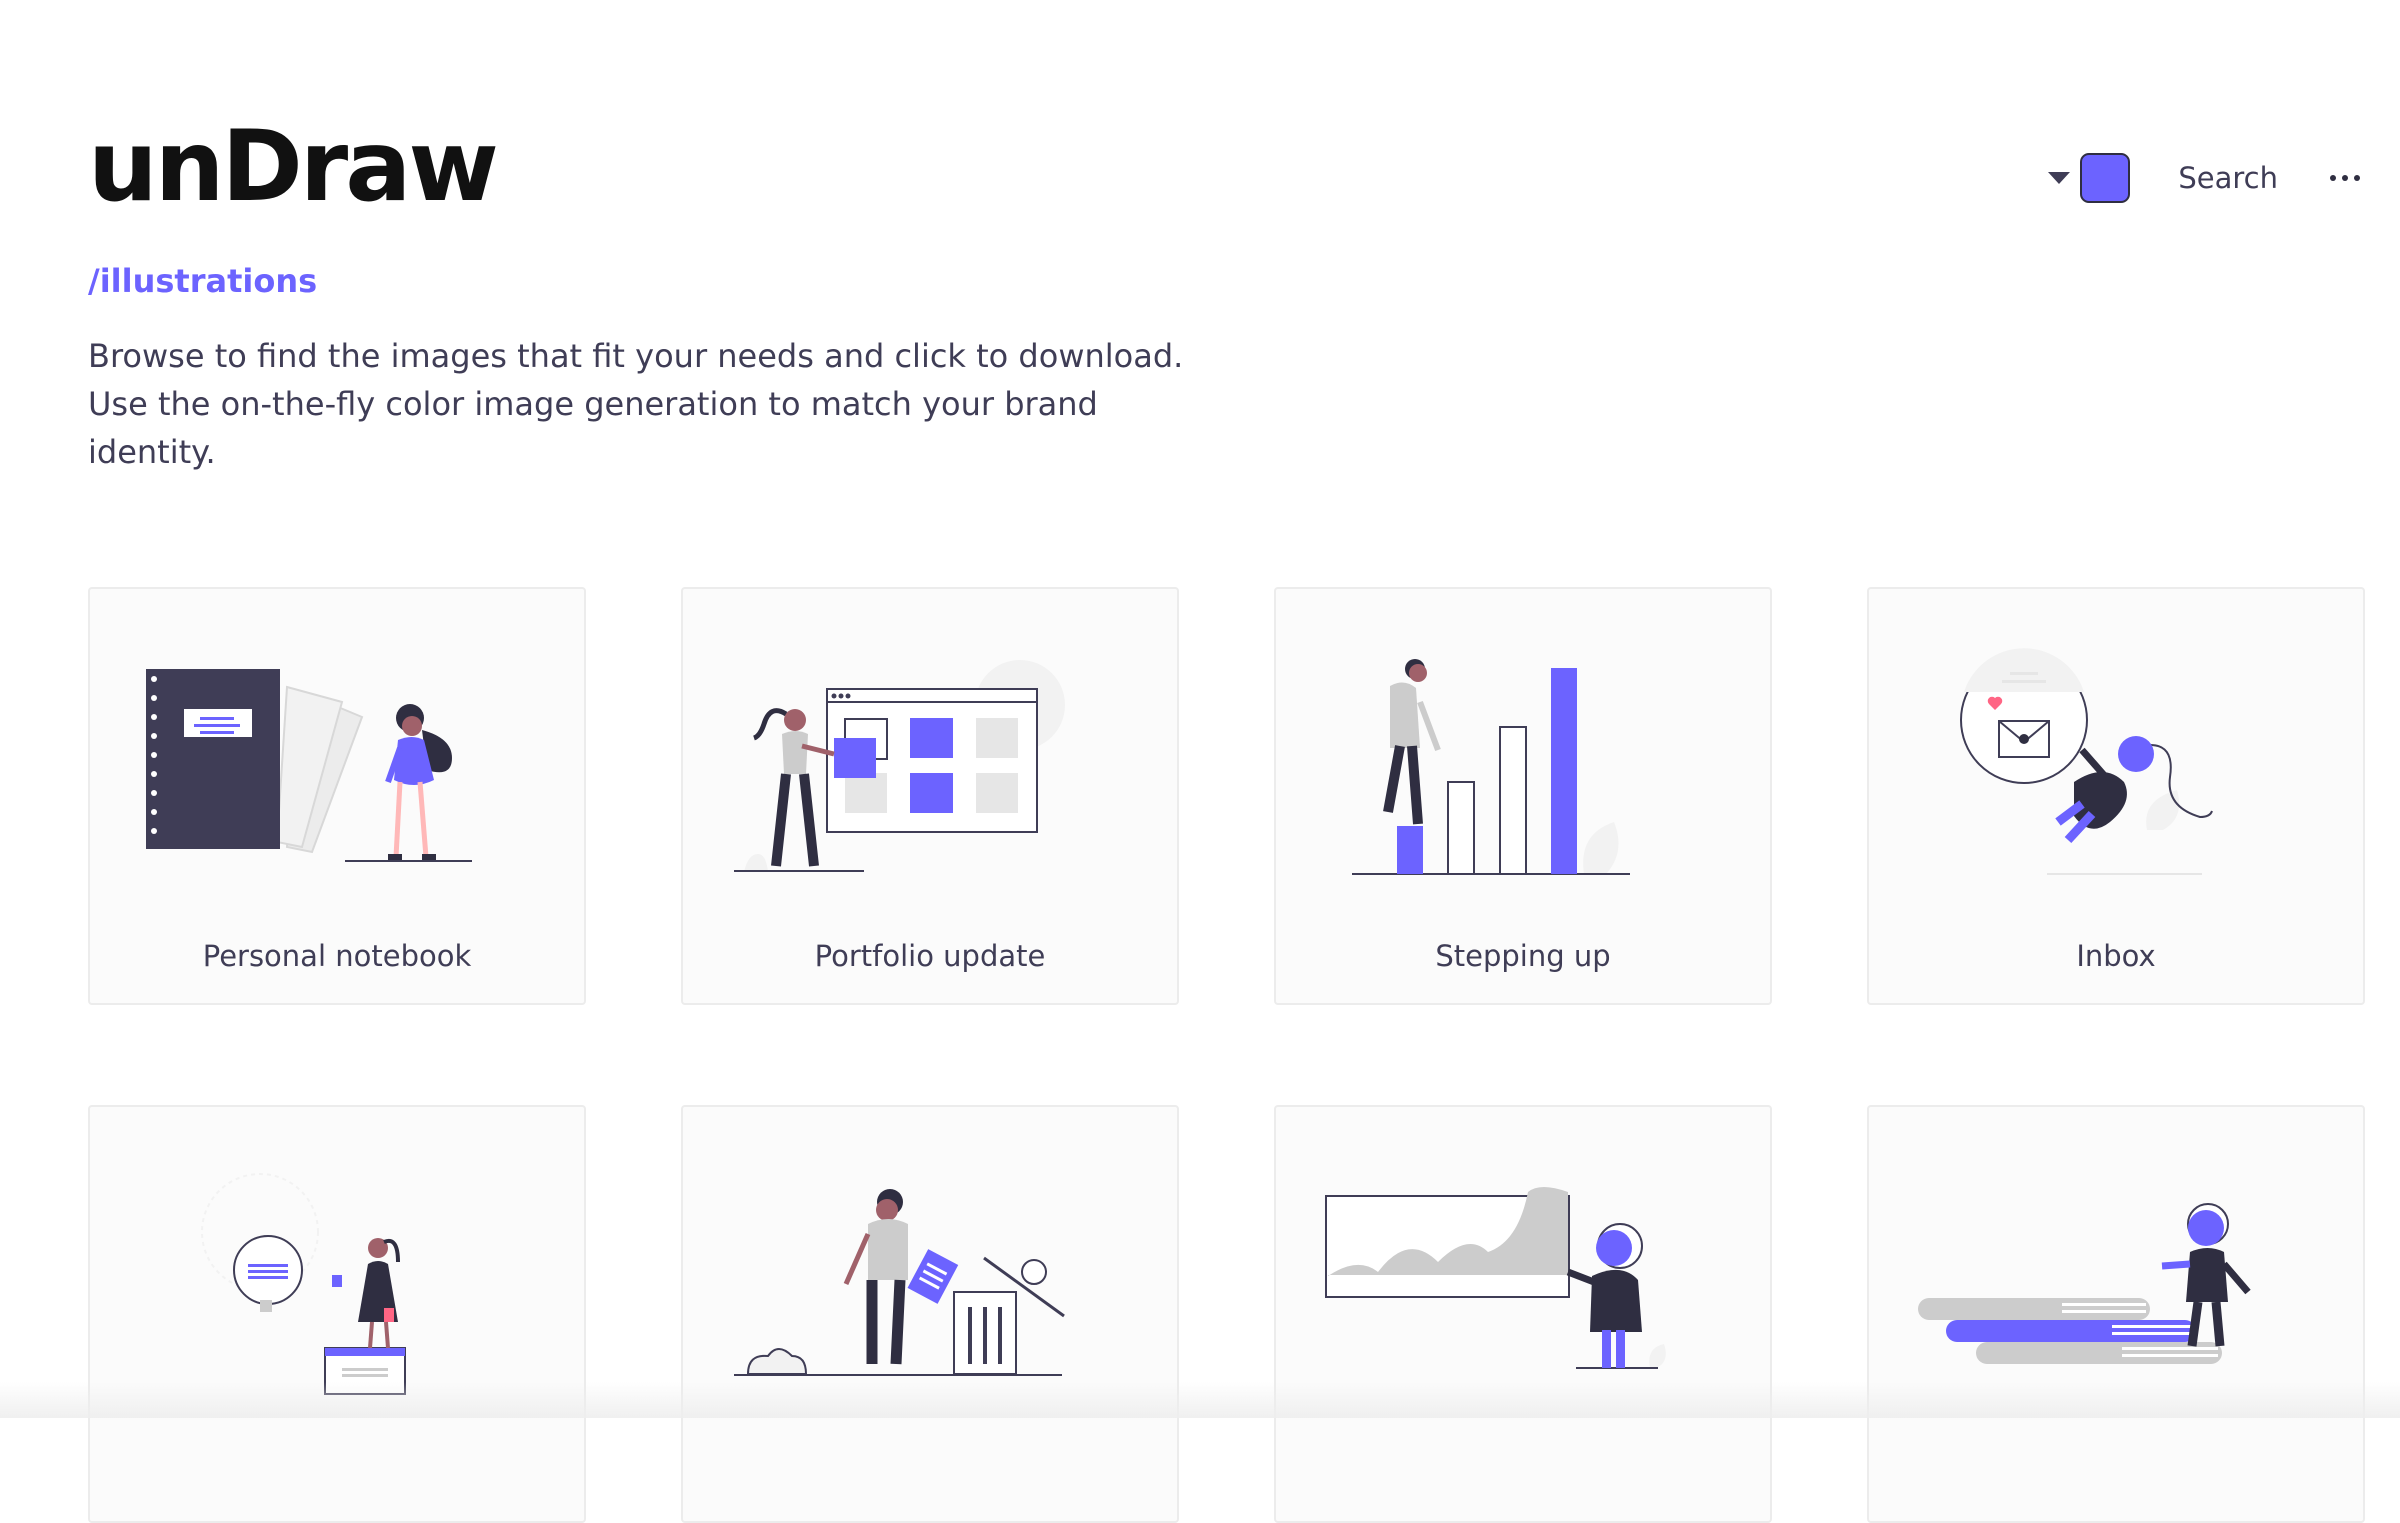 The width and height of the screenshot is (2400, 1523). I want to click on illustration-title: Personal notebook, so click(337, 956).